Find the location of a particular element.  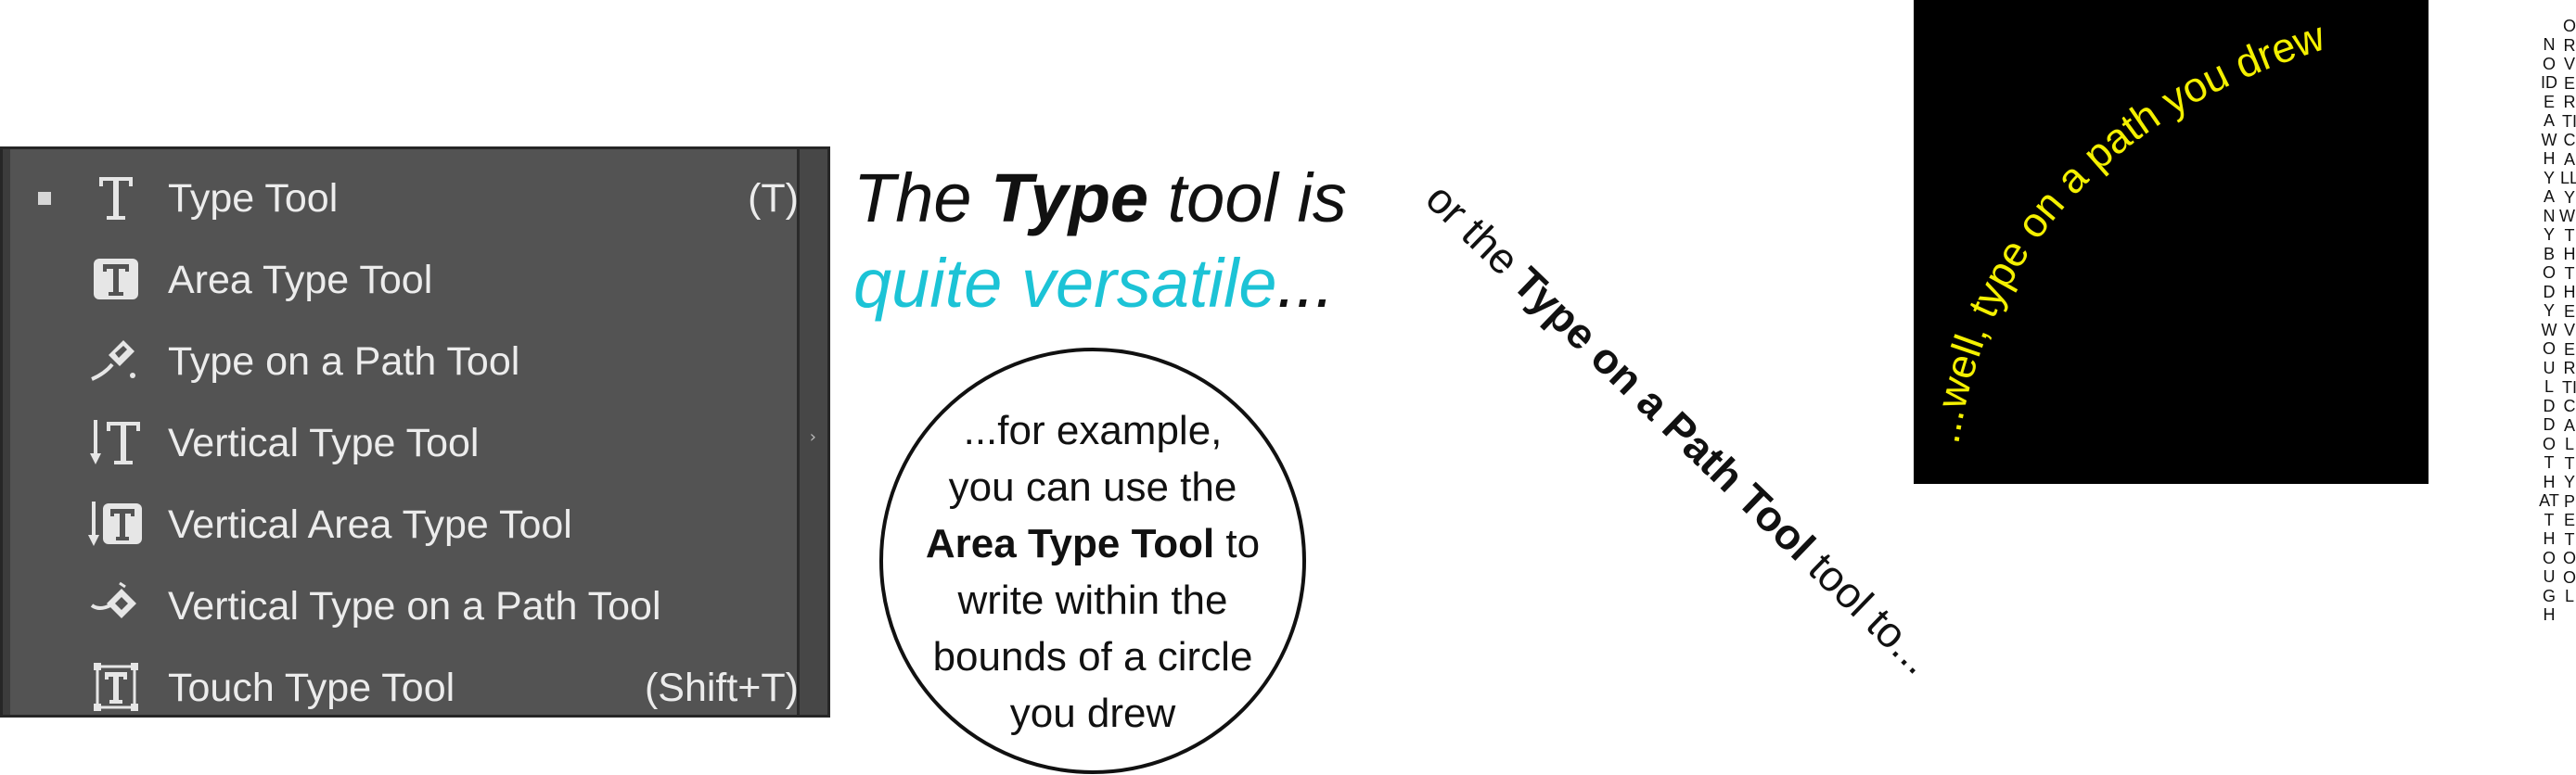

menu-item-touch-type-tool: Touch Type Tool (Shift+T) is located at coordinates (404, 687).